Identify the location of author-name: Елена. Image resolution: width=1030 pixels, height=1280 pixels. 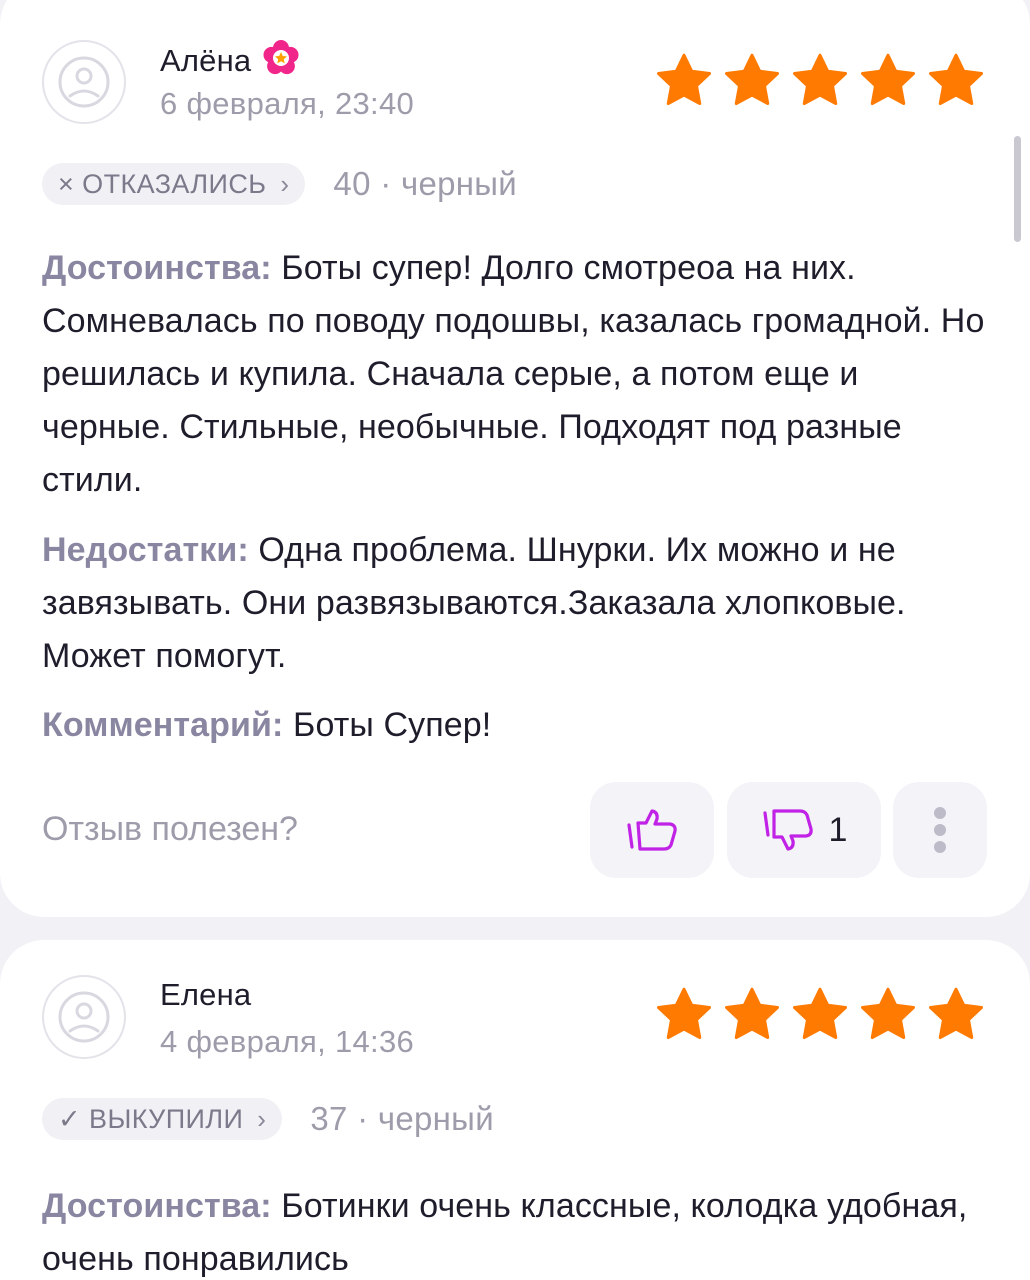
(206, 994).